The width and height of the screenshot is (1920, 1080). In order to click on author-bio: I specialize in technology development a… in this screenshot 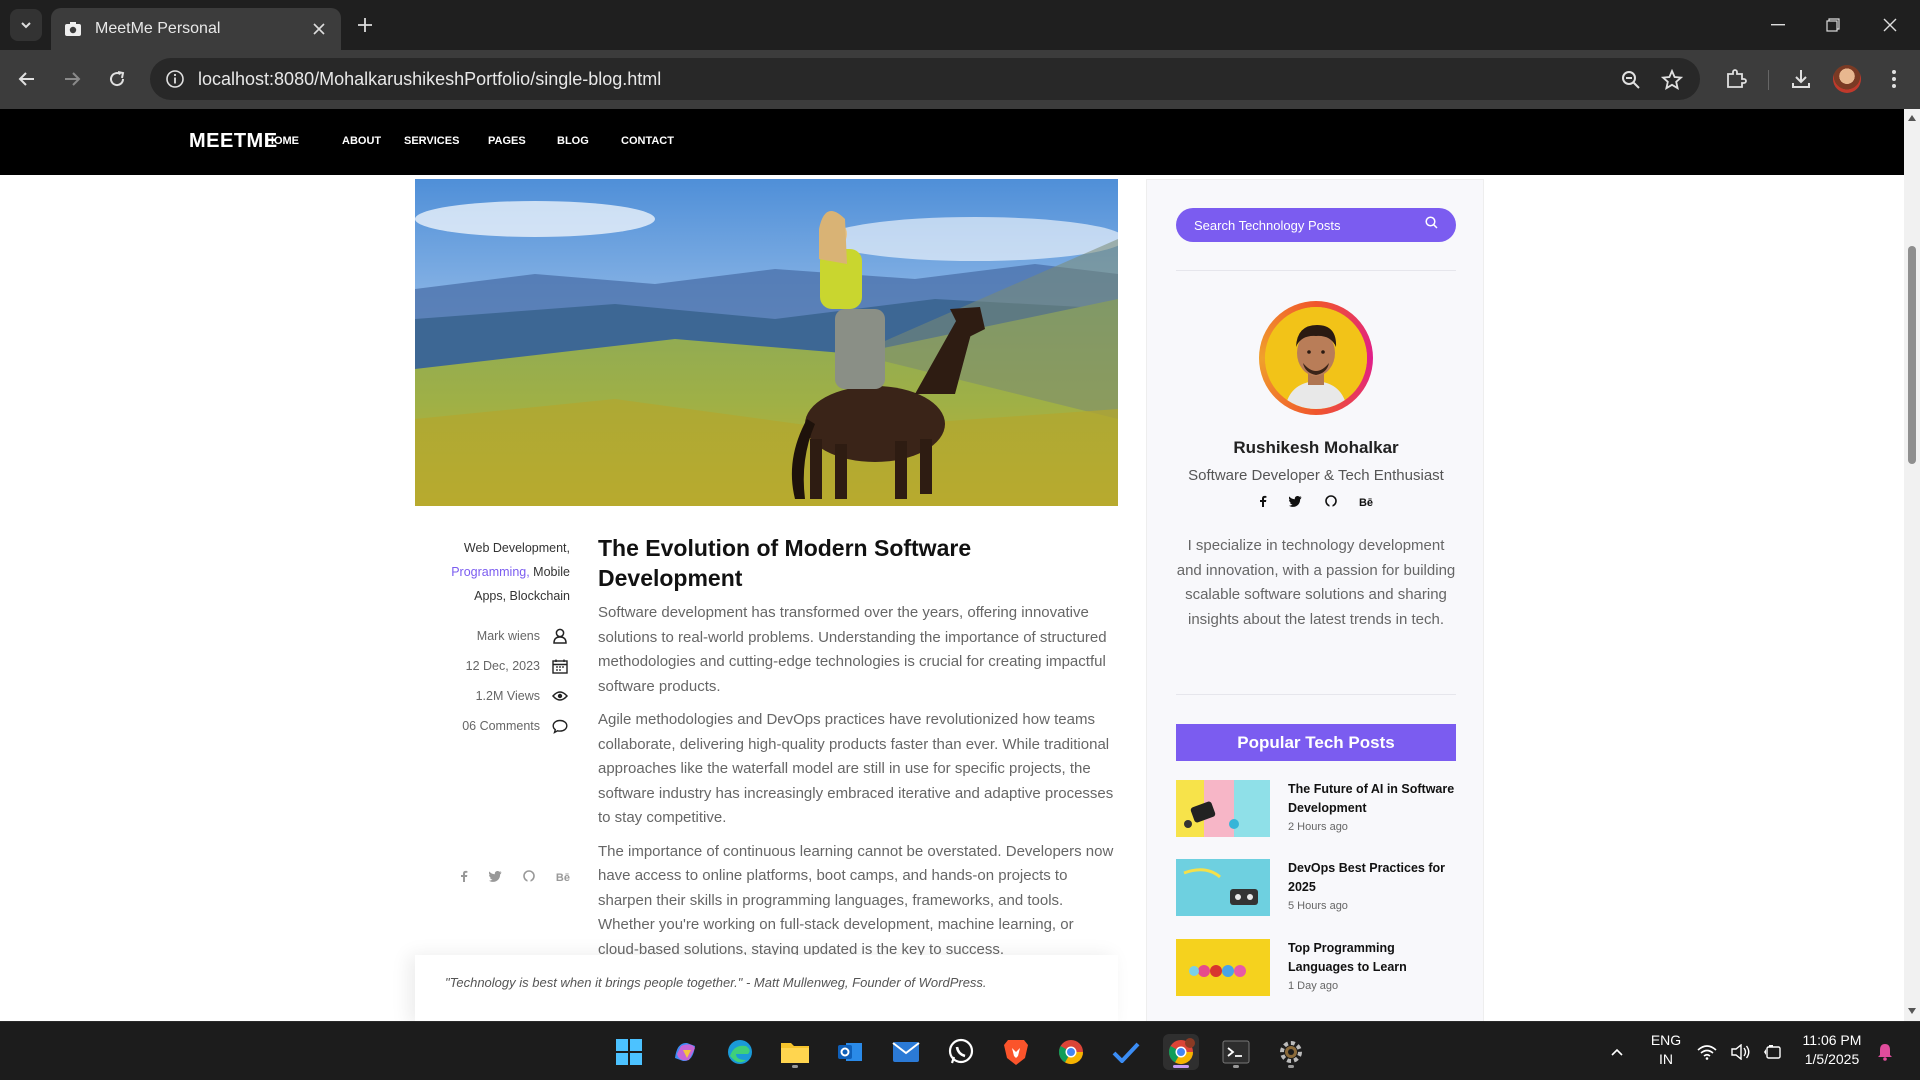, I will do `click(1316, 582)`.